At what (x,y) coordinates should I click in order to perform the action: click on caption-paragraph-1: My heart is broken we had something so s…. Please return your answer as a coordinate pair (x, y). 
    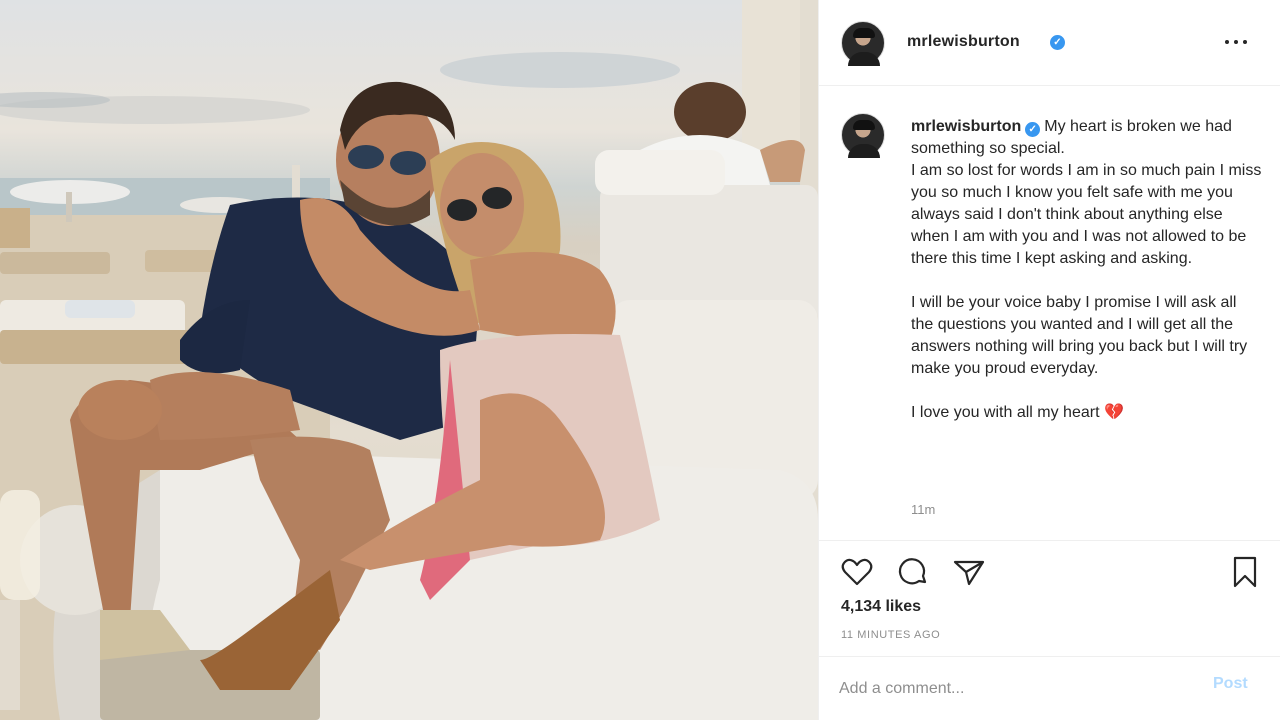
    Looking at the image, I should click on (1086, 192).